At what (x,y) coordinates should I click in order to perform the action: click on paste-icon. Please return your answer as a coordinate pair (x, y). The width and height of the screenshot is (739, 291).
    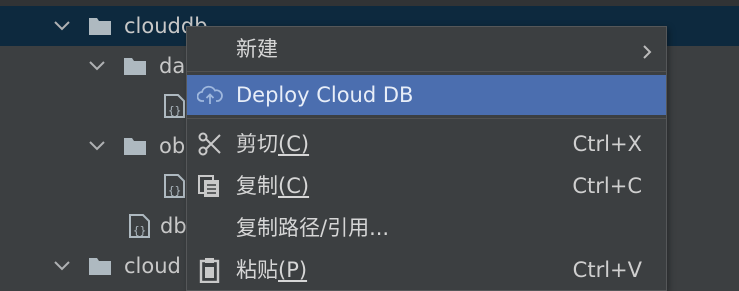
    Looking at the image, I should click on (210, 270).